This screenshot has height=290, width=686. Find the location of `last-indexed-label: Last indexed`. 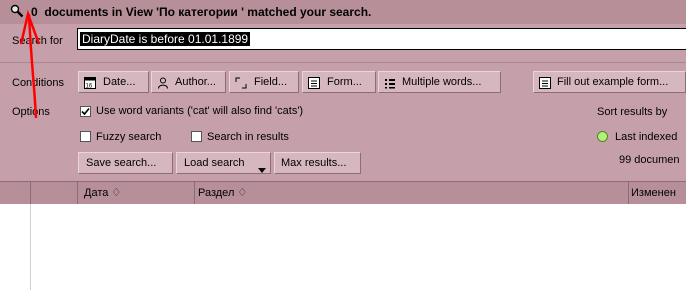

last-indexed-label: Last indexed is located at coordinates (646, 137).